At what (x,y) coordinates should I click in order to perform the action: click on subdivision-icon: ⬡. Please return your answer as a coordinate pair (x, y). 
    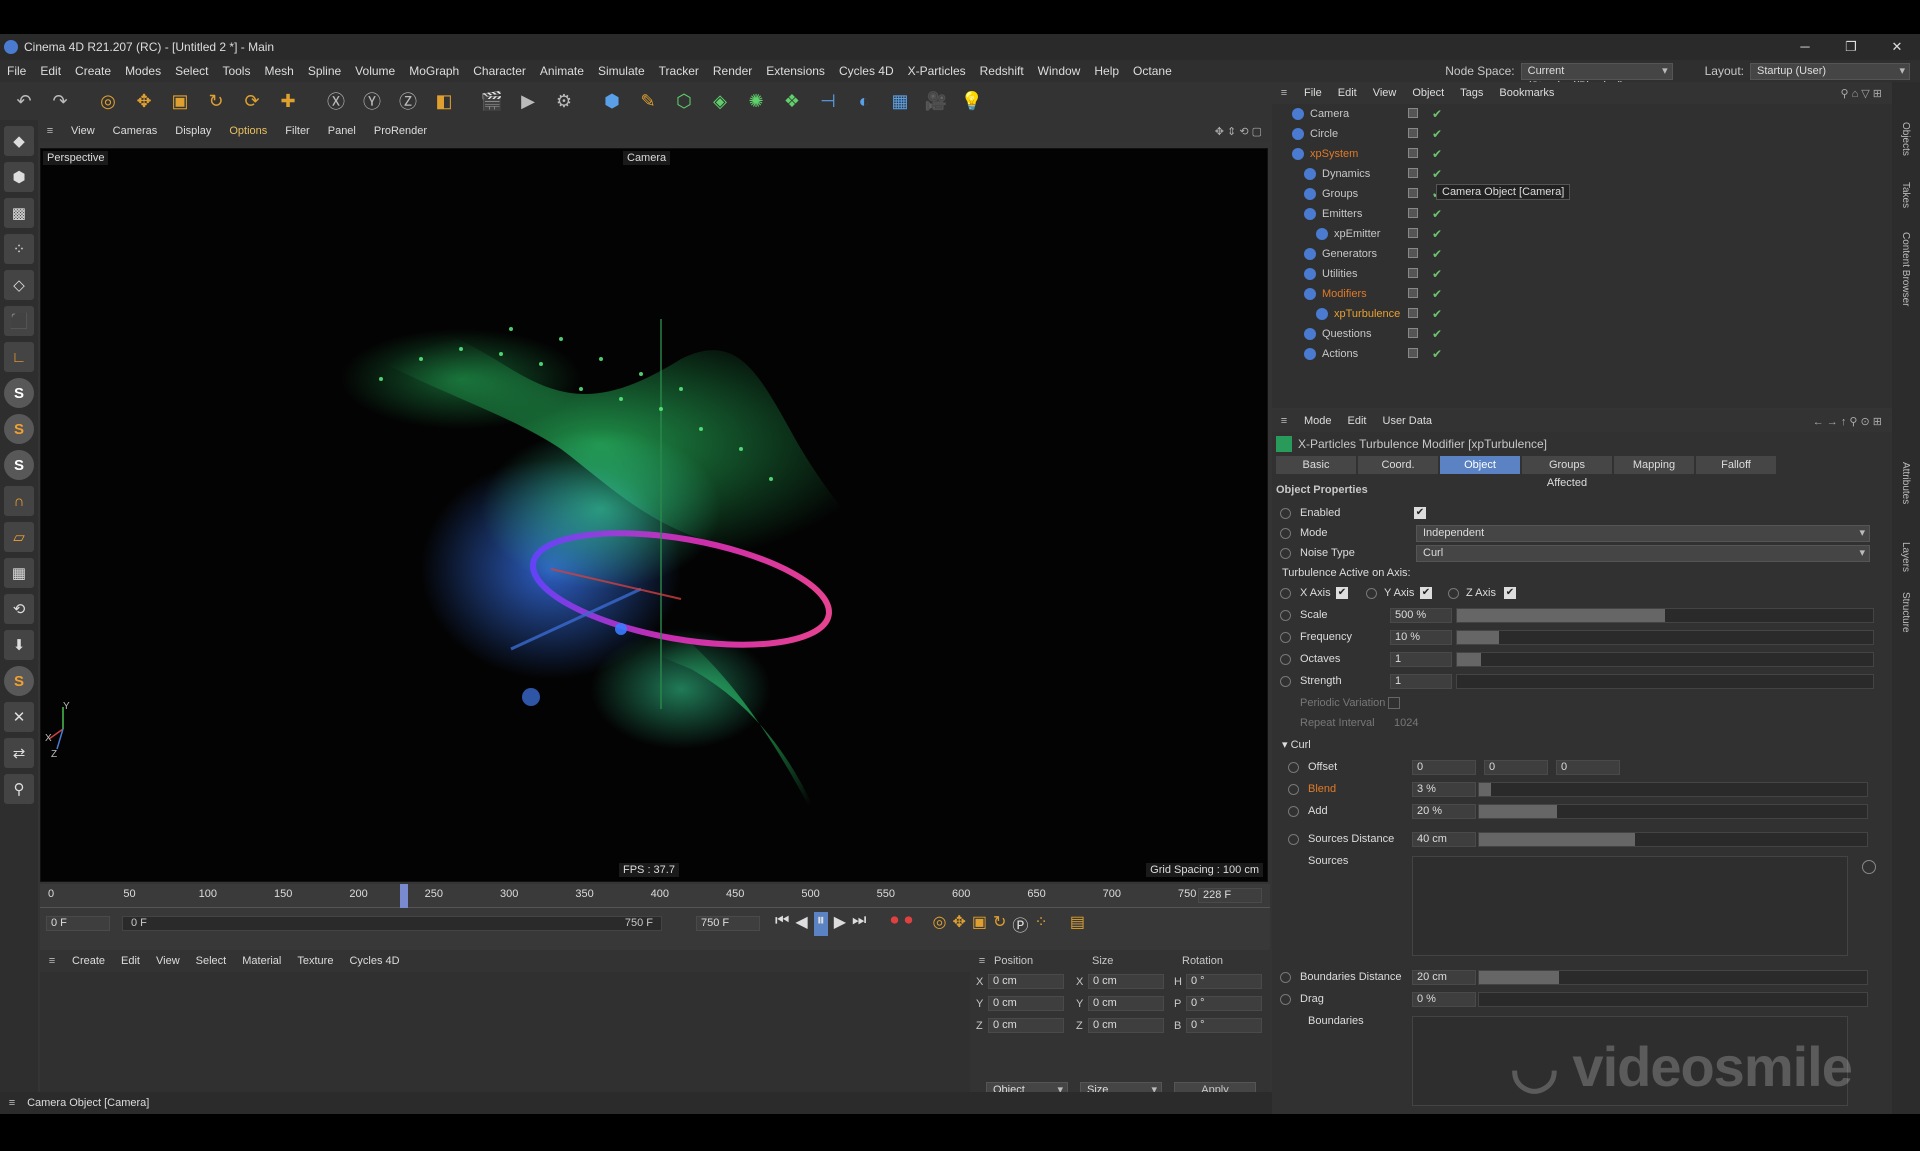
    Looking at the image, I should click on (684, 101).